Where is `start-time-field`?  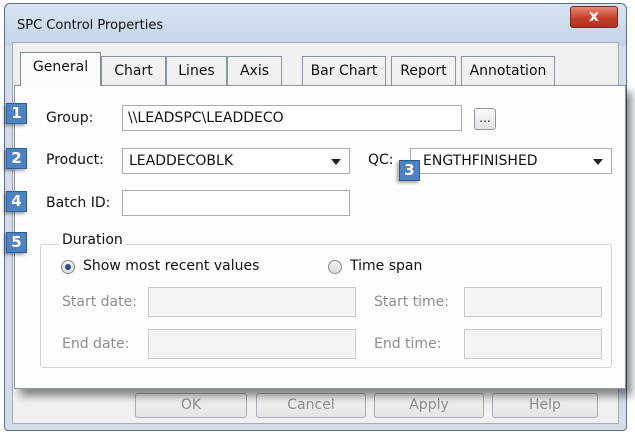
start-time-field is located at coordinates (533, 302).